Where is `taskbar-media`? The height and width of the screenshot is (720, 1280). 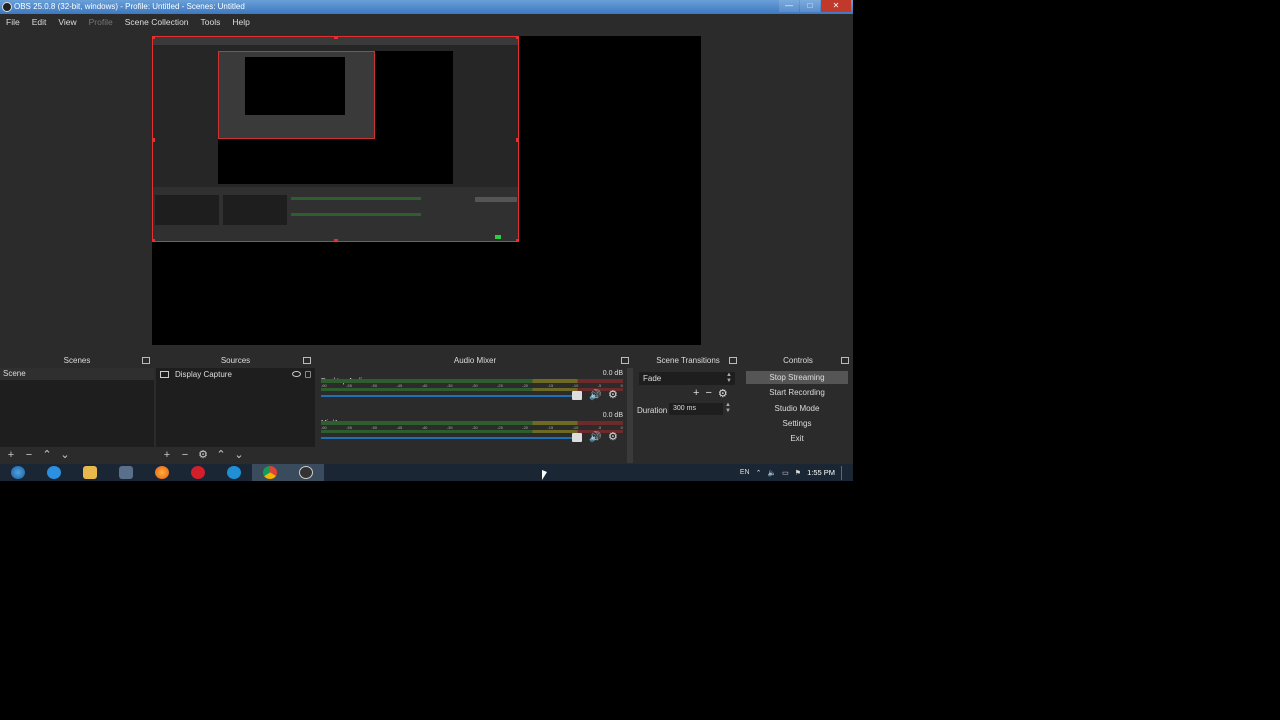 taskbar-media is located at coordinates (126, 472).